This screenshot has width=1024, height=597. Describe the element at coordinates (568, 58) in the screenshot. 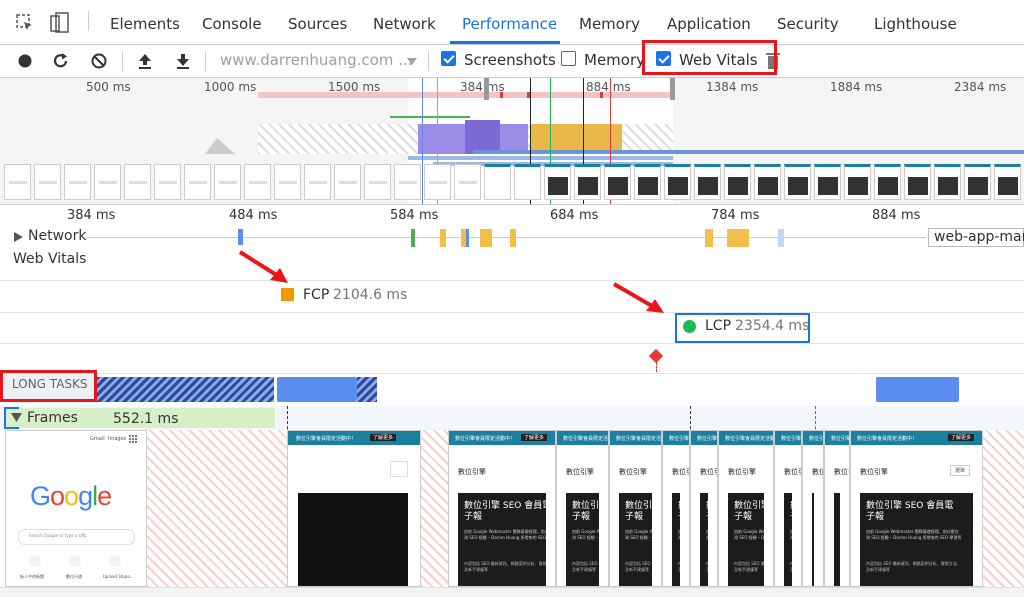

I see `memory-checkbox` at that location.